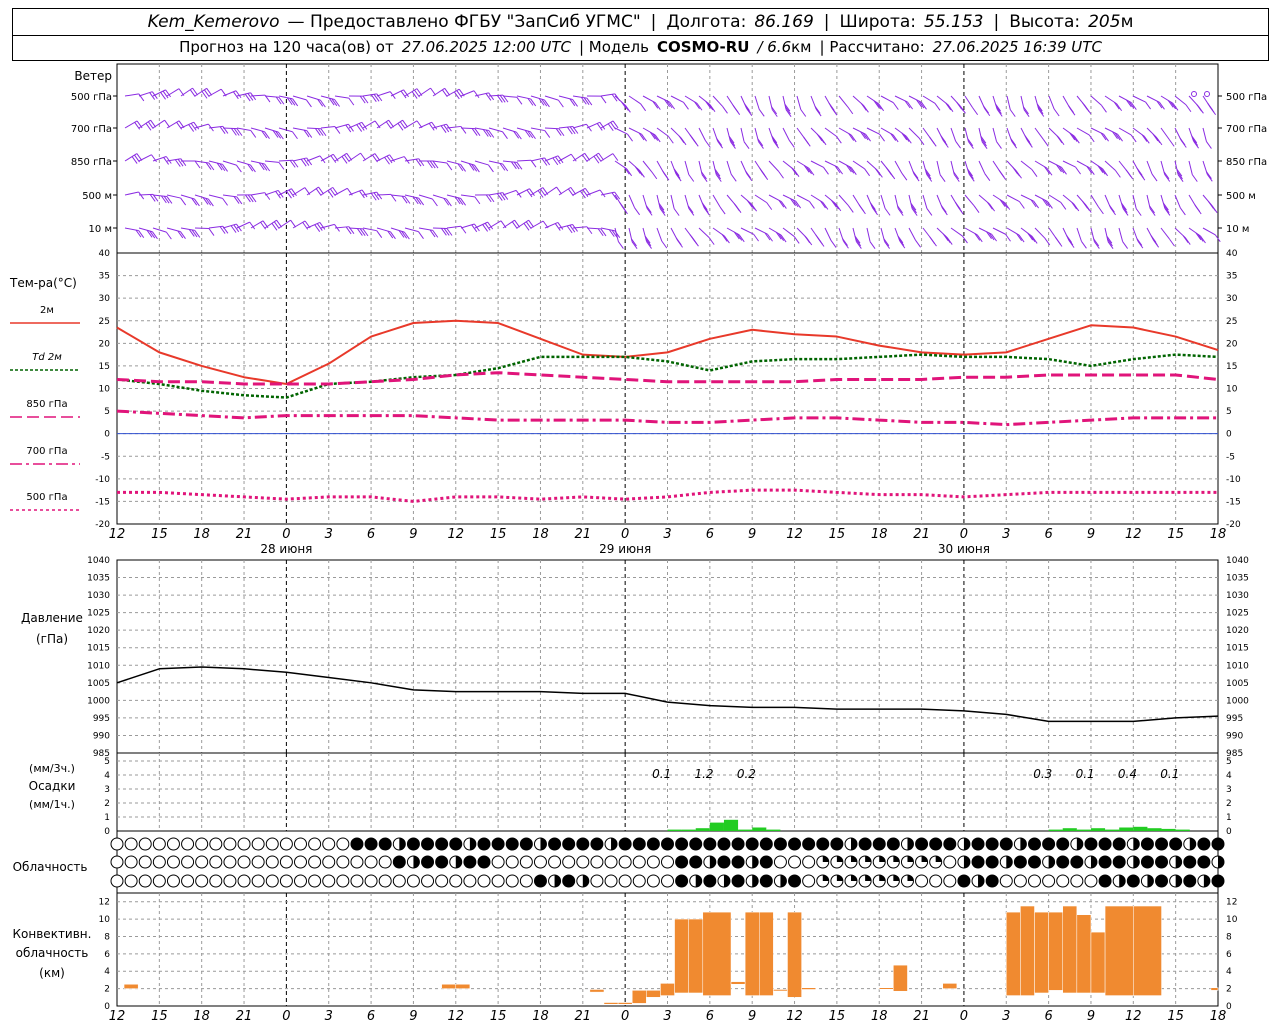 This screenshot has height=1024, width=1280. I want to click on pres-y-tick: 1005, so click(98, 684).